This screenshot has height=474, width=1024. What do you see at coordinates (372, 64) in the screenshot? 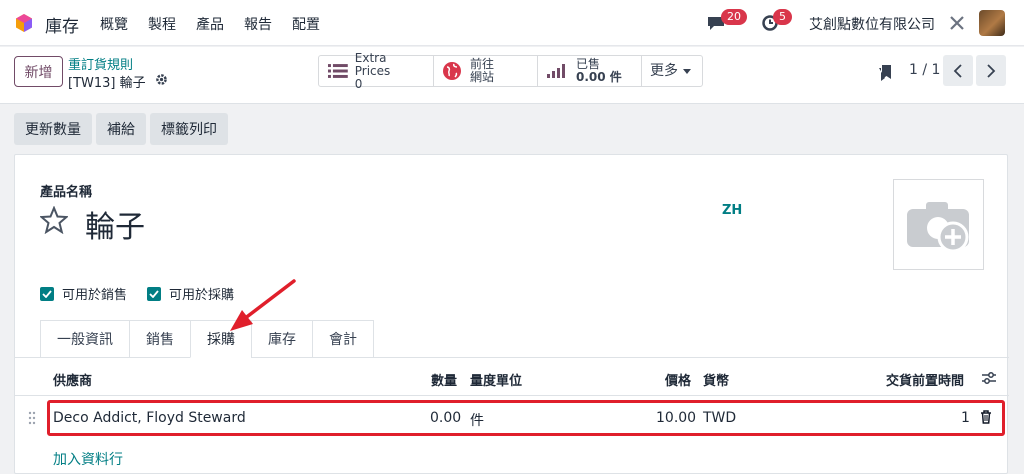
I see `extra-prices-label: Extra Prices` at bounding box center [372, 64].